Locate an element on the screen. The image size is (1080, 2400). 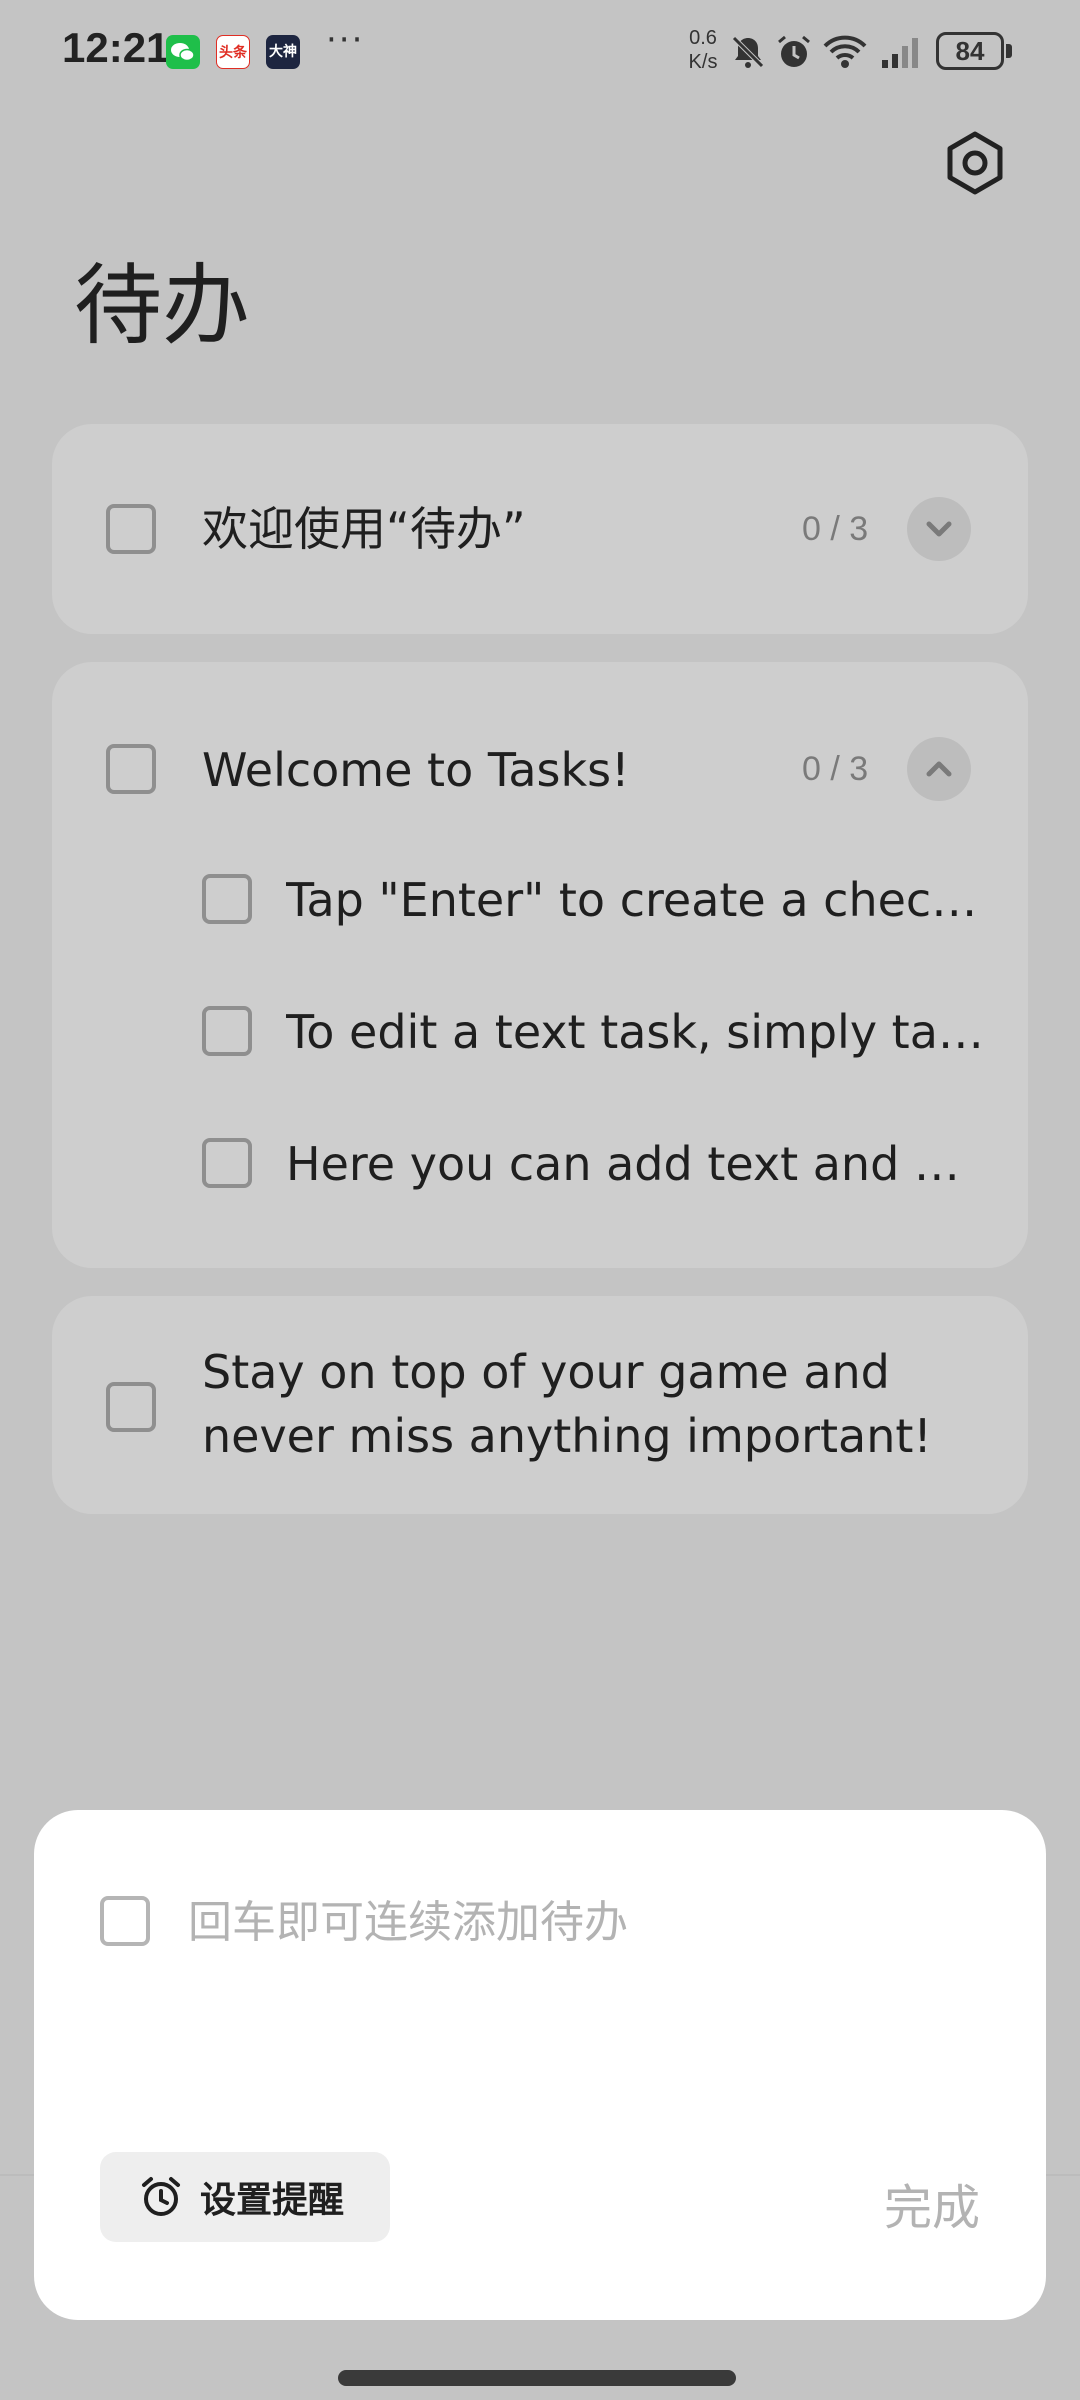
network-speed: 0.6 K/s is located at coordinates (703, 50).